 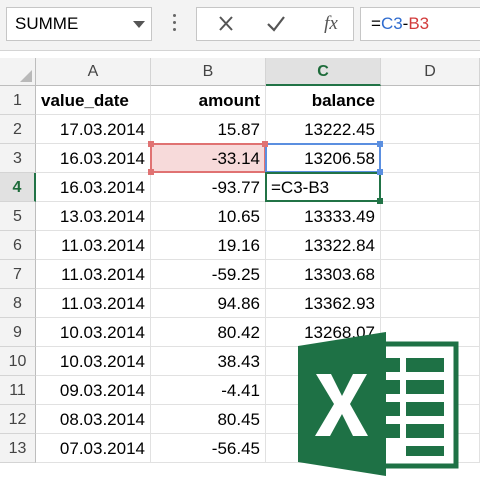 What do you see at coordinates (208, 100) in the screenshot?
I see `cell-b1: amount` at bounding box center [208, 100].